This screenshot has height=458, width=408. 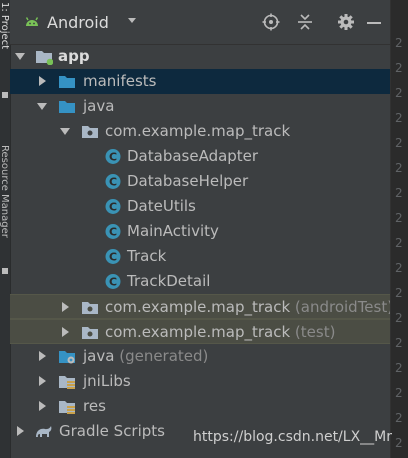 What do you see at coordinates (200, 406) in the screenshot?
I see `tree-row-res: res` at bounding box center [200, 406].